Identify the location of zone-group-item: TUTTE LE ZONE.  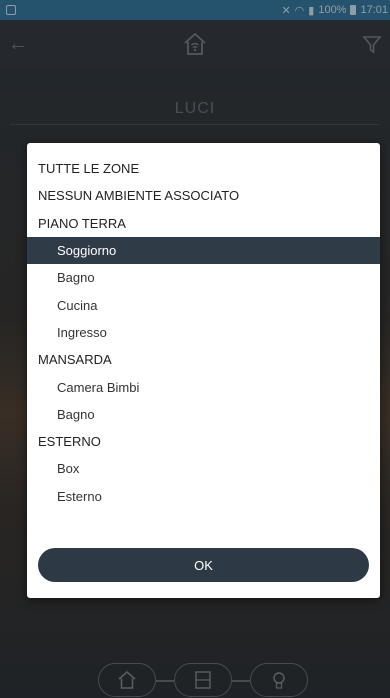
(203, 168).